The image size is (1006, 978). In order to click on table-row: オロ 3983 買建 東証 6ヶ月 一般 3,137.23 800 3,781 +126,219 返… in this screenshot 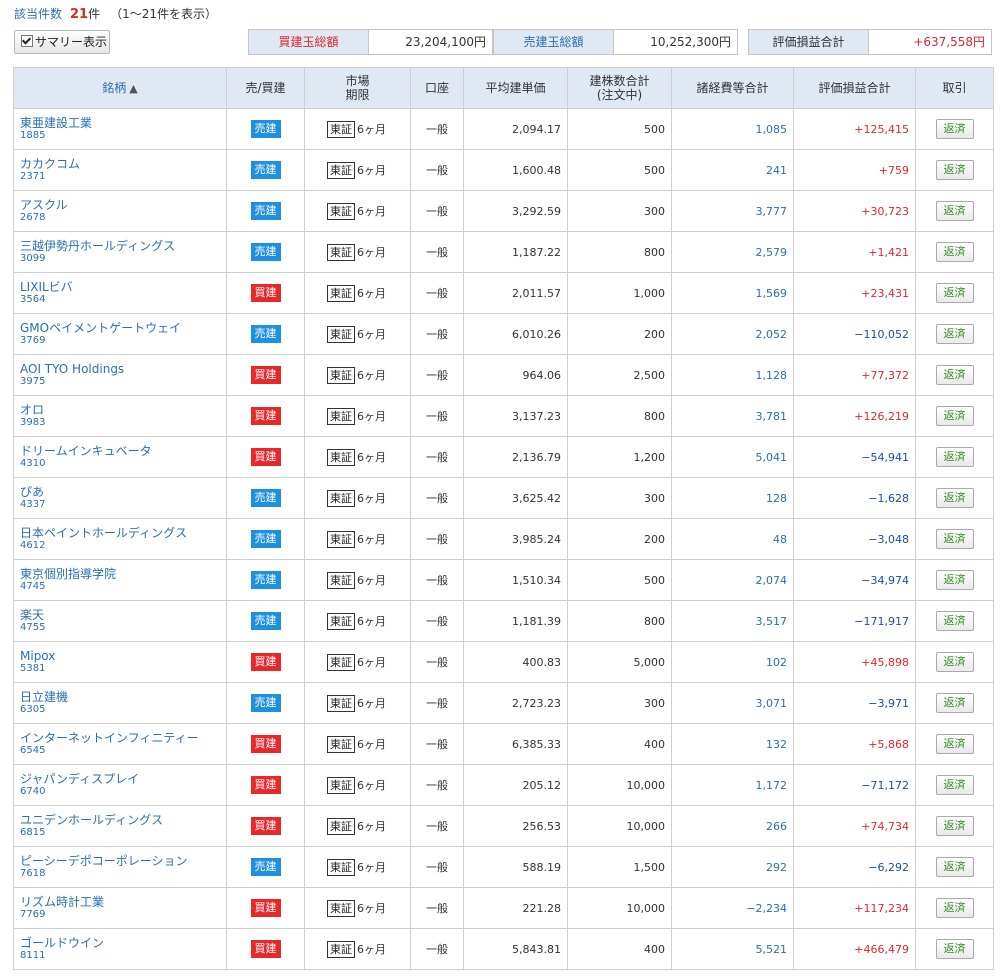, I will do `click(503, 416)`.